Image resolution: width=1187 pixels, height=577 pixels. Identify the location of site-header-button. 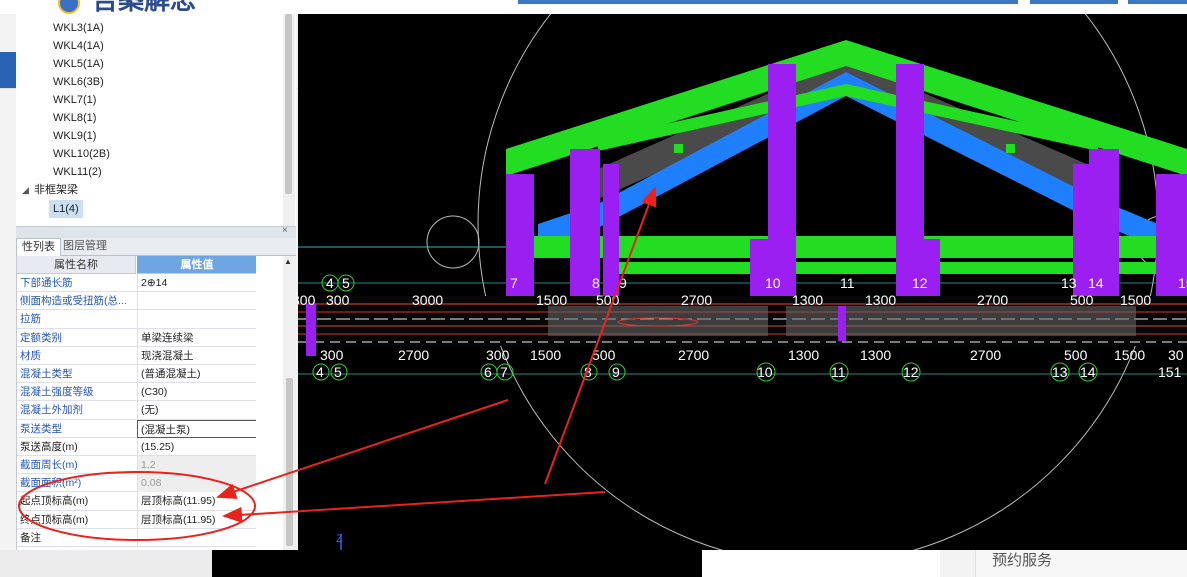
(1157, 2).